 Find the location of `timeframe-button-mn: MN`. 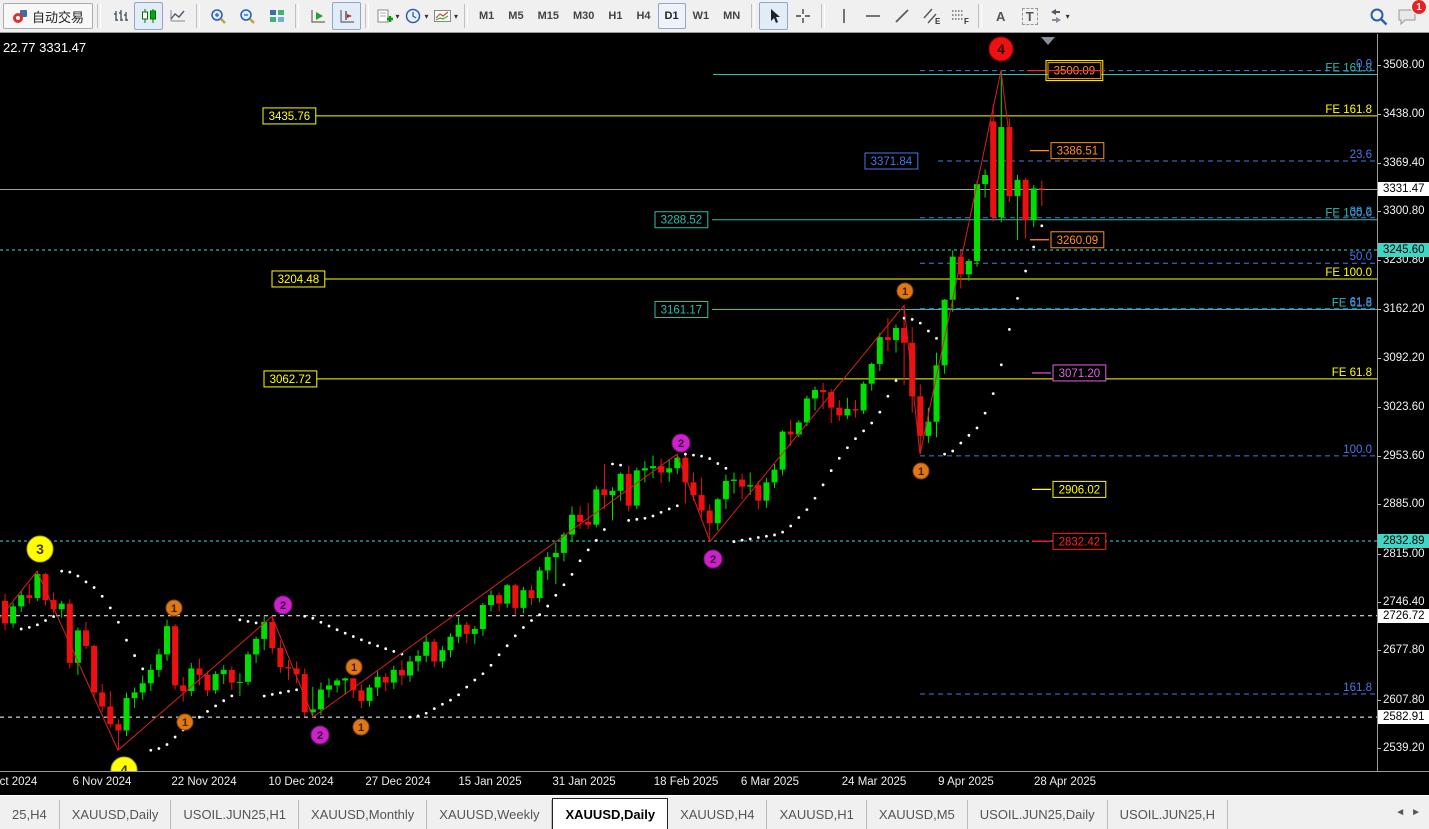

timeframe-button-mn: MN is located at coordinates (731, 16).